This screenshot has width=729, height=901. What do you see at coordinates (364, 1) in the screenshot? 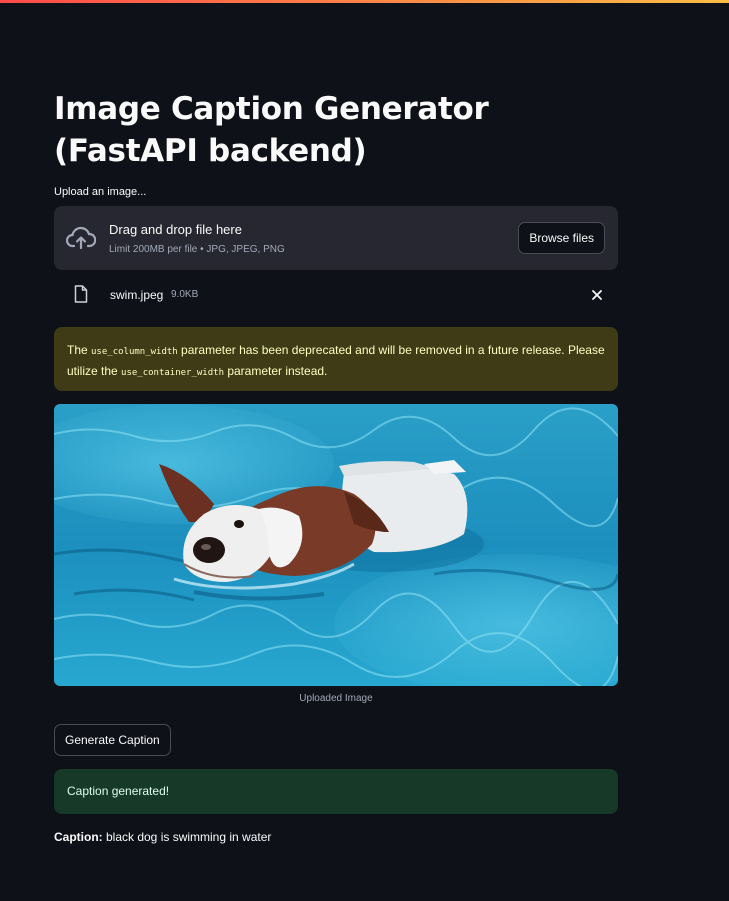
I see `top-decoration-bar` at bounding box center [364, 1].